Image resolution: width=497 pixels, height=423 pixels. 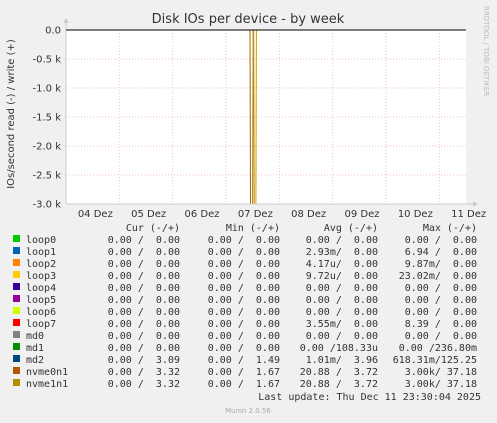 I want to click on legend-series-name: loop5, so click(x=41, y=300).